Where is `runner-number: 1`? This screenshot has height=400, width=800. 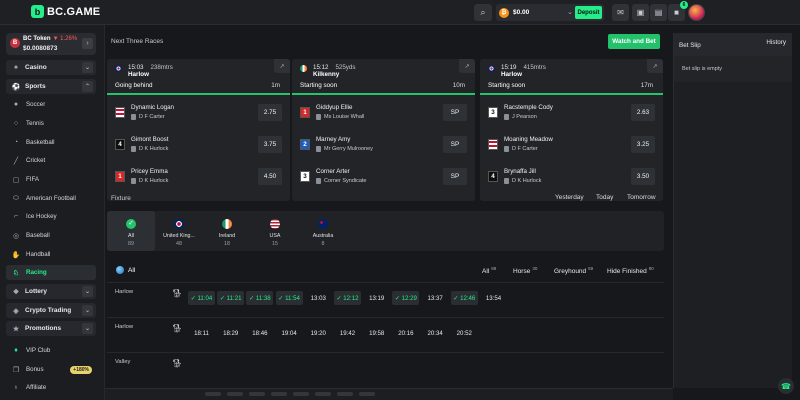 runner-number: 1 is located at coordinates (120, 176).